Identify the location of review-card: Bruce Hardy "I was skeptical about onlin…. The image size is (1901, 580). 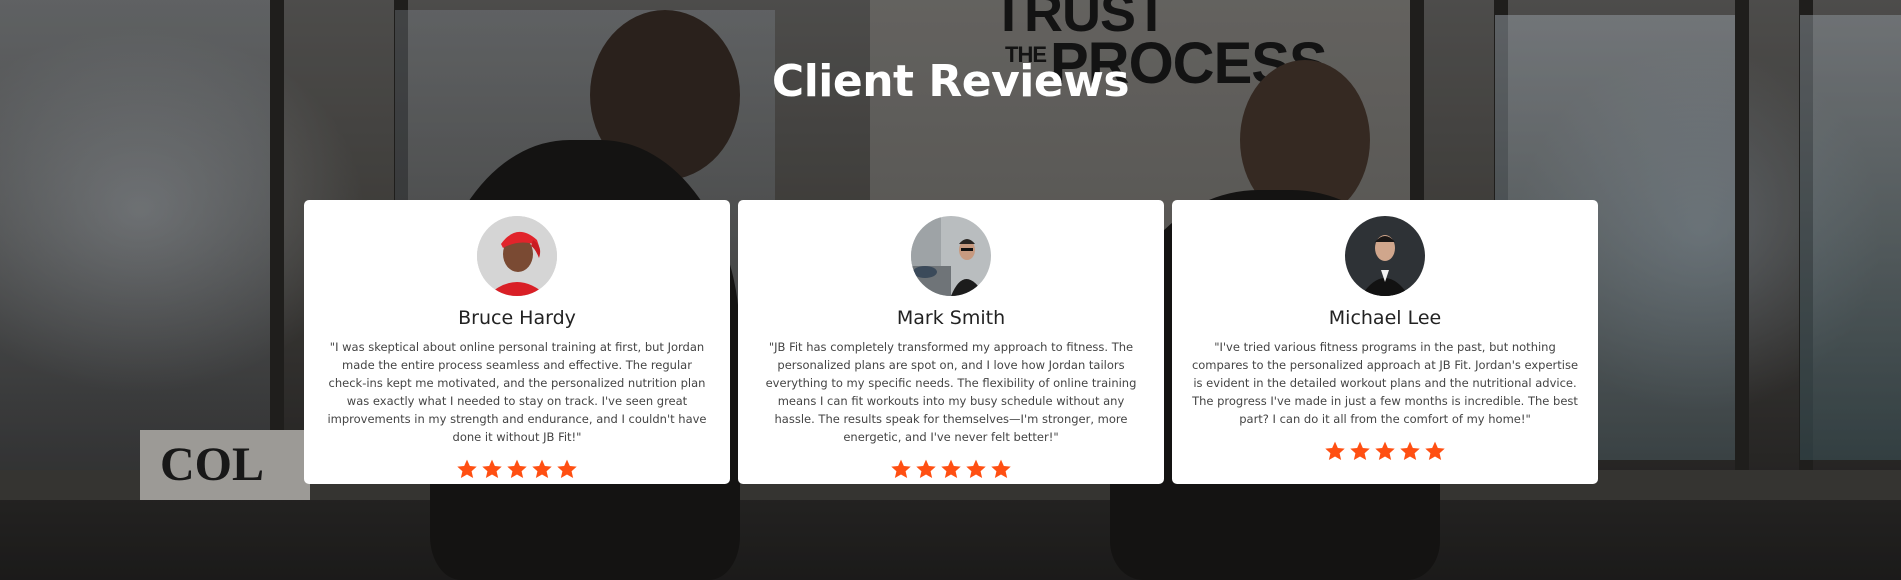
(517, 342).